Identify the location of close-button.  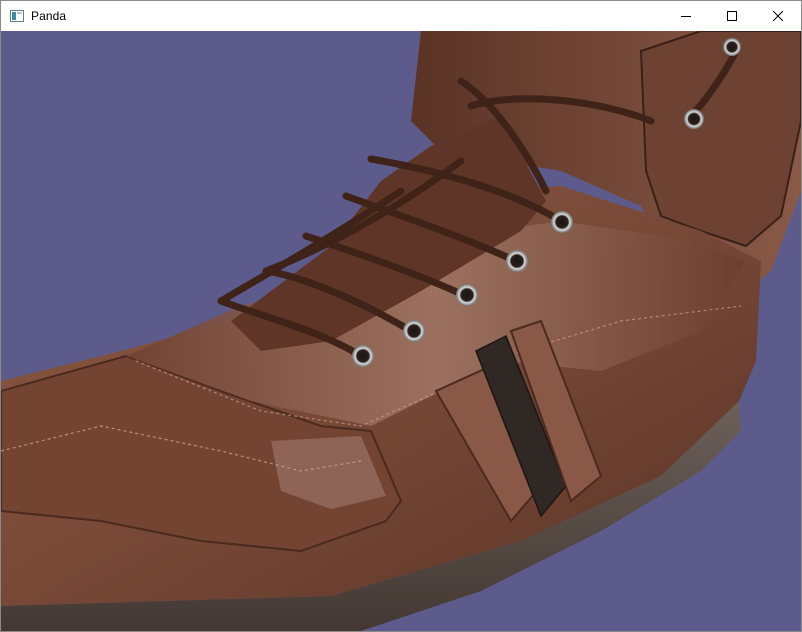
(778, 16).